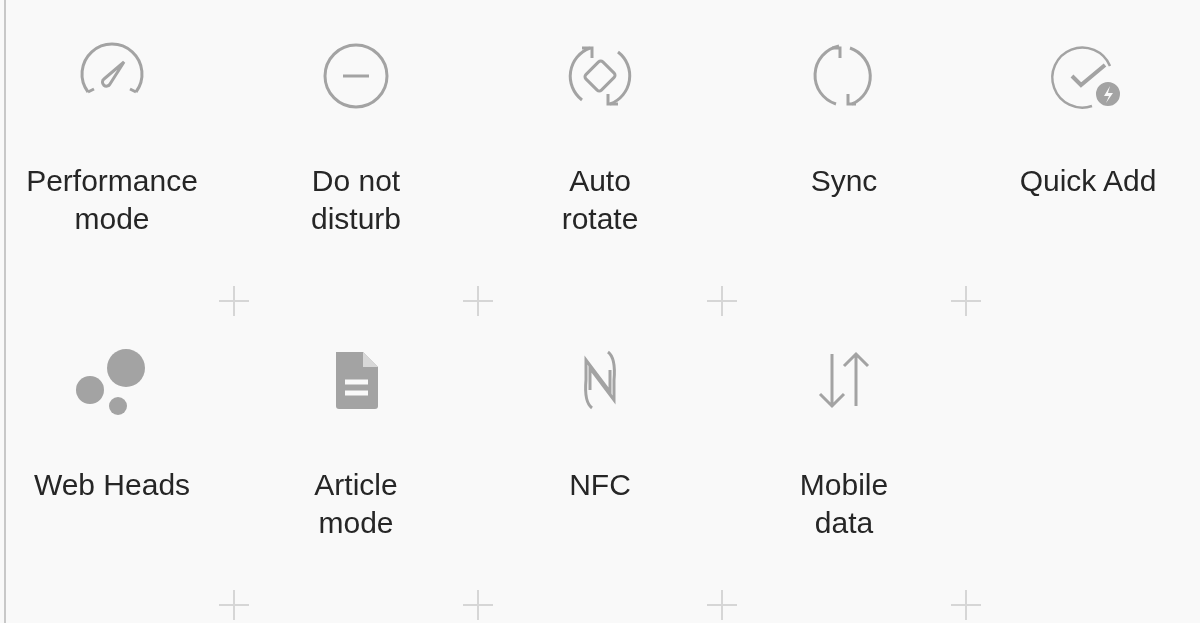 This screenshot has width=1200, height=623. I want to click on tile-label: NFC, so click(600, 485).